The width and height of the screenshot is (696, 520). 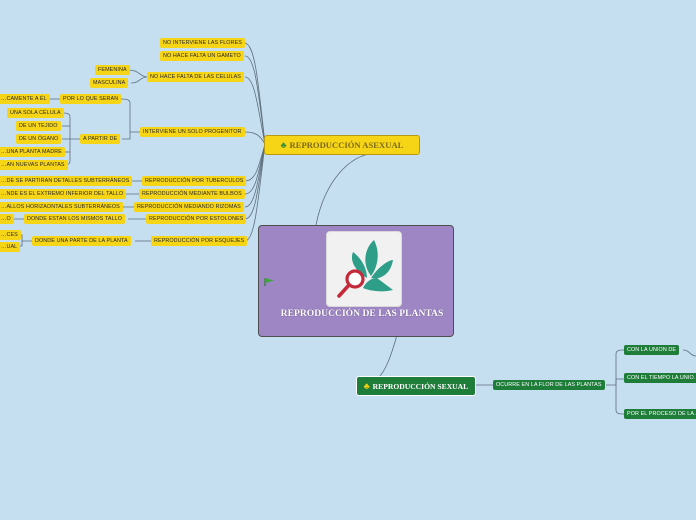 I want to click on subtopic-tuberculos-detail: …DE SE PARTIRAN DETALLES SUBTERRÁNEOS, so click(x=66, y=181).